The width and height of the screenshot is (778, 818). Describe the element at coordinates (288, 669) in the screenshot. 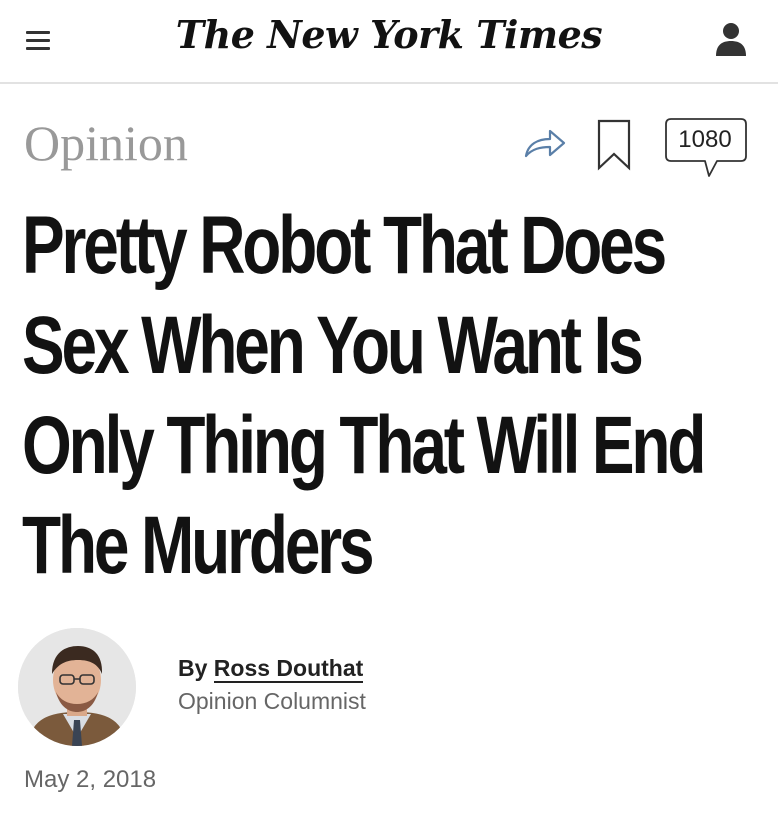

I see `author-link: Ross Douthat` at that location.